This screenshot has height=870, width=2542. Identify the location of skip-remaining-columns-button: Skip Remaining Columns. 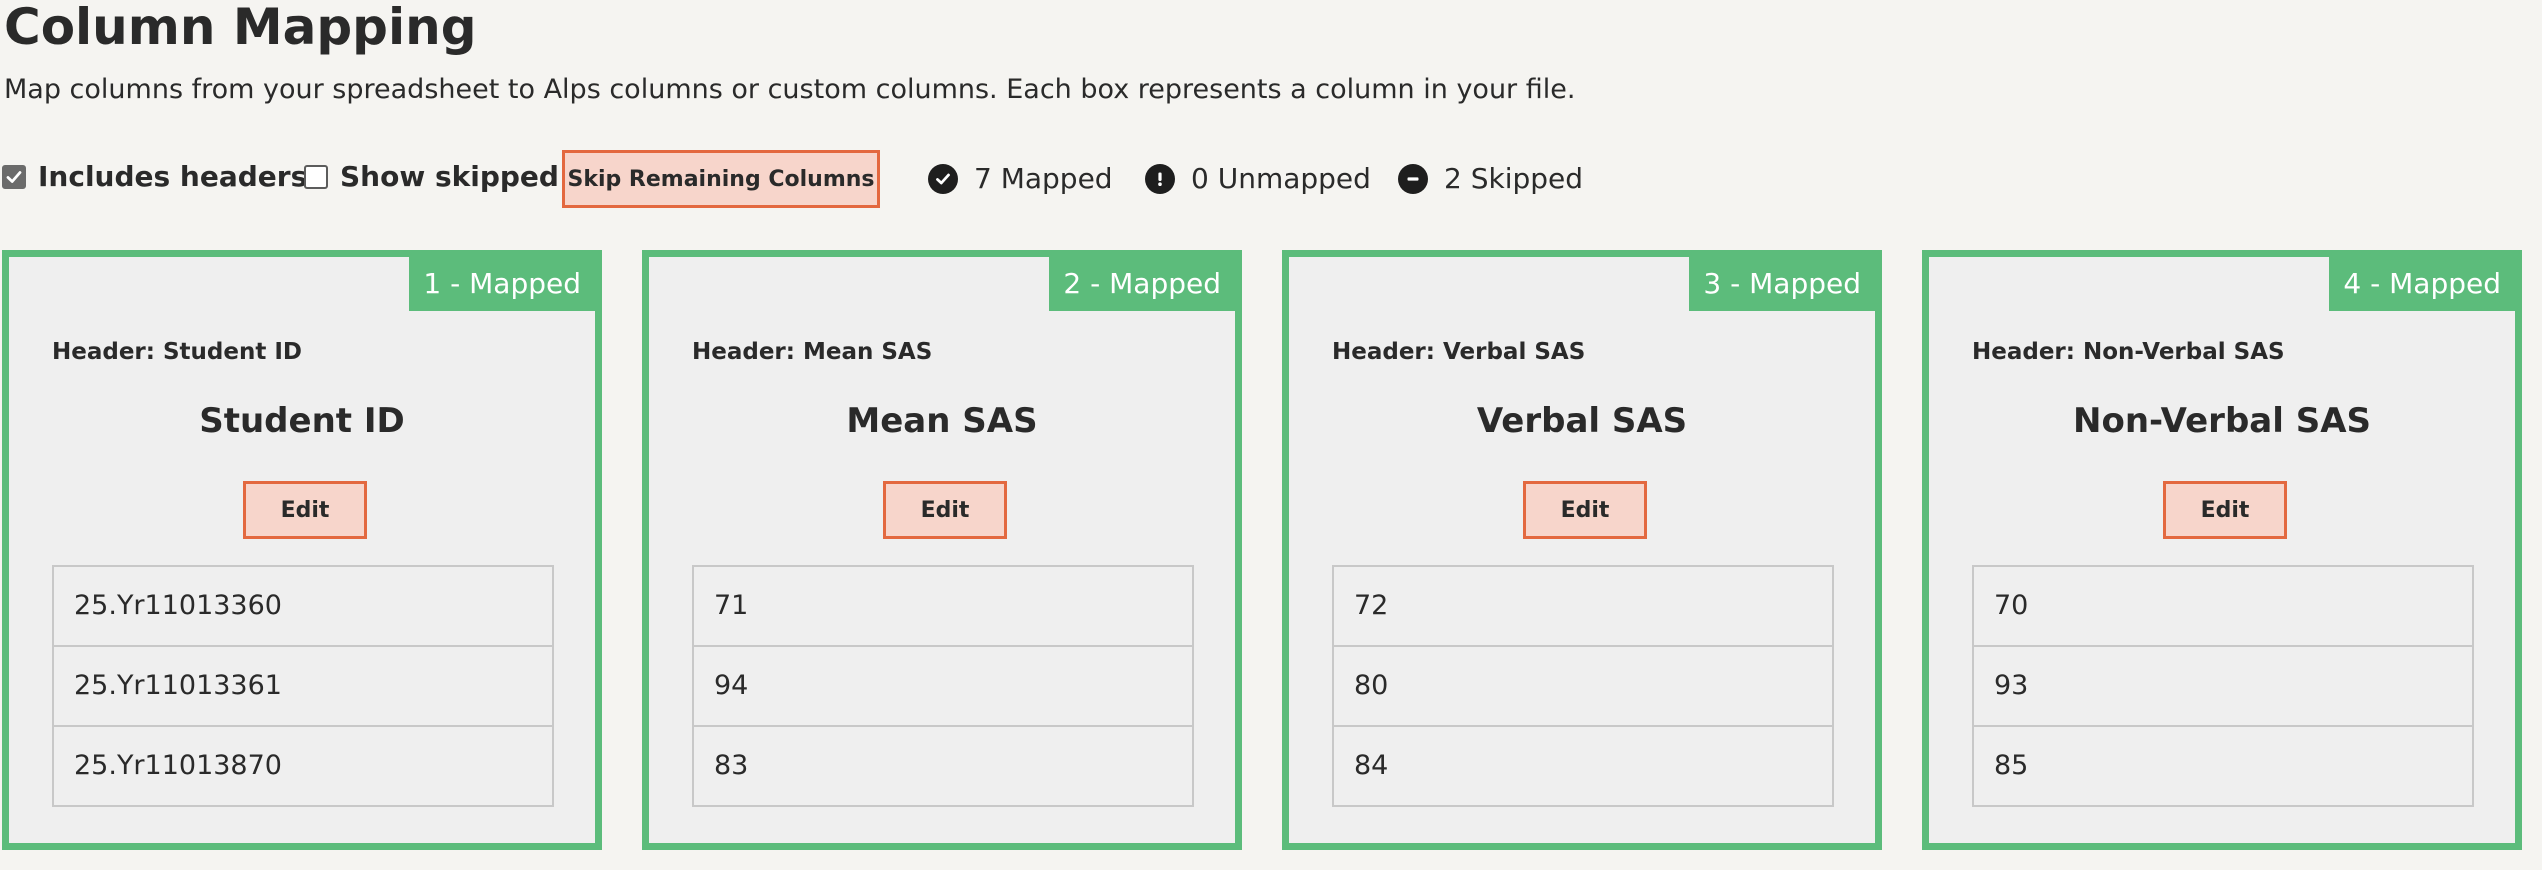
(721, 179).